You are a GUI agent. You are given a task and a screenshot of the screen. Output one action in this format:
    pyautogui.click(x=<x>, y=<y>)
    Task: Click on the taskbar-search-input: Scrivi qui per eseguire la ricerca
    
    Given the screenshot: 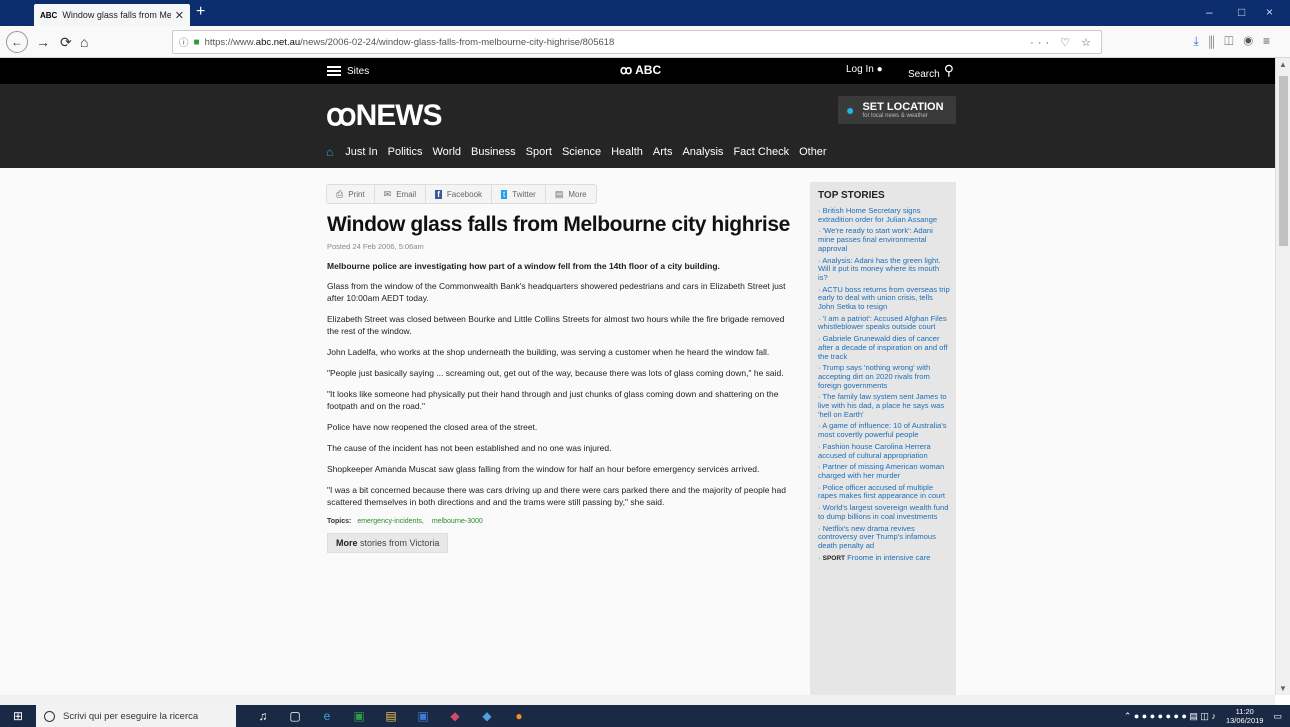 What is the action you would take?
    pyautogui.click(x=136, y=716)
    